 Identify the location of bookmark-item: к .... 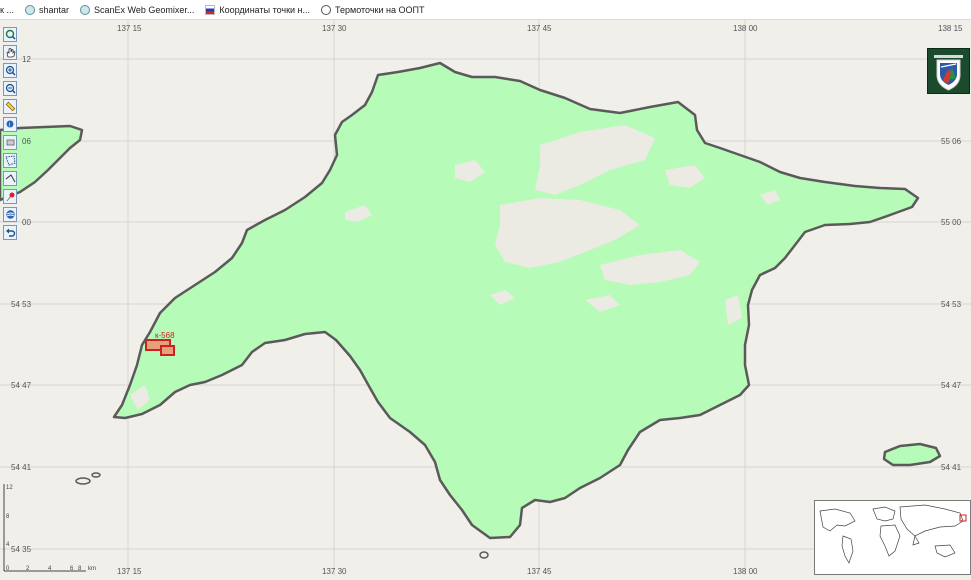
(7, 10).